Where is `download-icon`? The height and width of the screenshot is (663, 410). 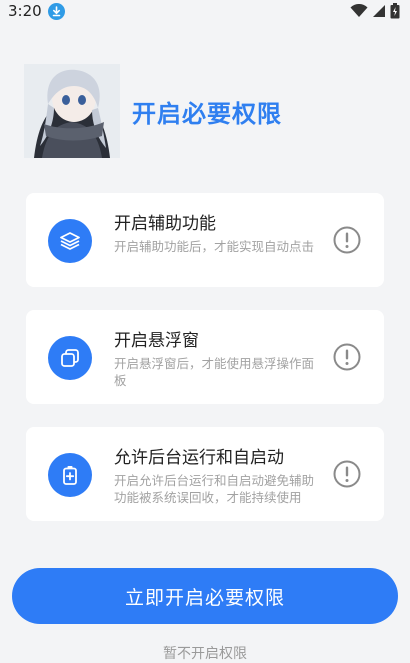
download-icon is located at coordinates (56, 11).